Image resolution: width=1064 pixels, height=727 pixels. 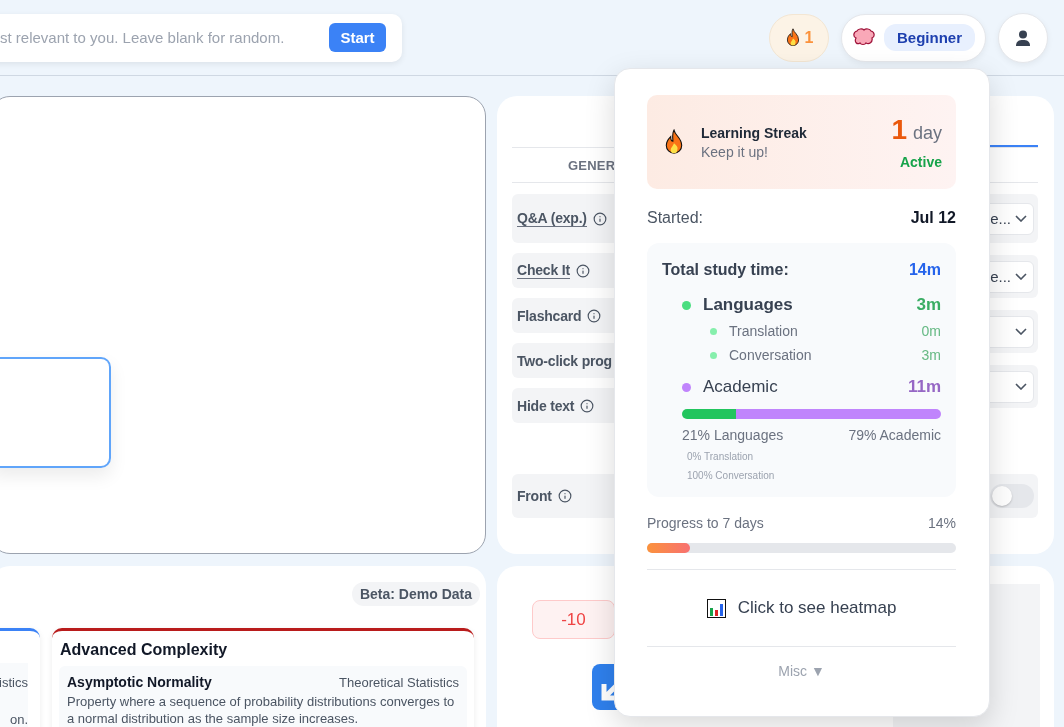 I want to click on subcategory-name: Translation, so click(x=763, y=331).